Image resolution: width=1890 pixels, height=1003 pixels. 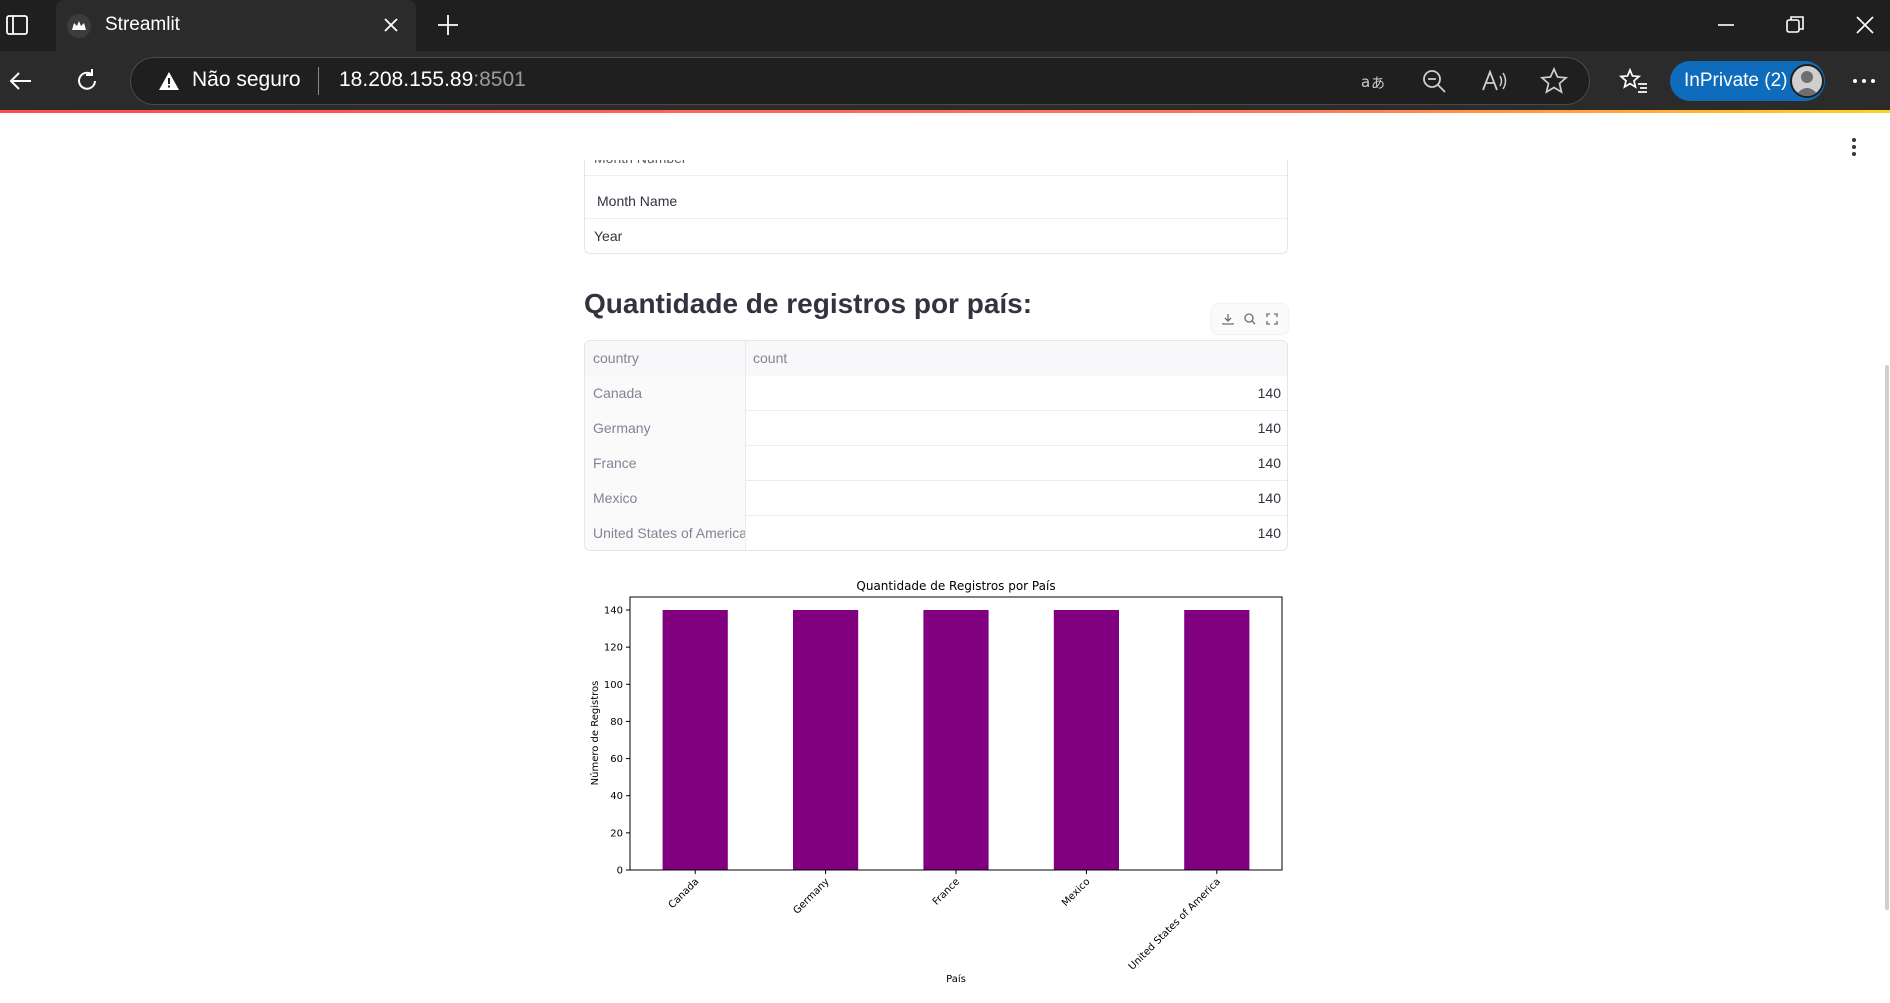 What do you see at coordinates (946, 891) in the screenshot?
I see `x-tick-label: France` at bounding box center [946, 891].